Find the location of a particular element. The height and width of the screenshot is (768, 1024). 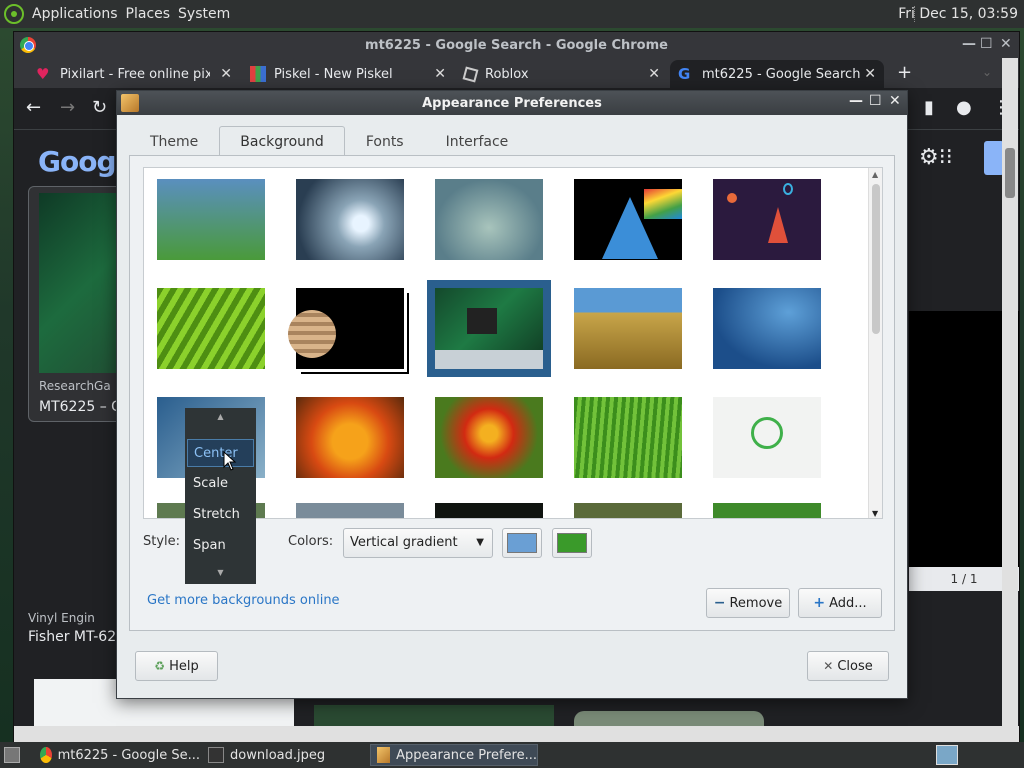

tab-title: Roblox is located at coordinates (507, 74).